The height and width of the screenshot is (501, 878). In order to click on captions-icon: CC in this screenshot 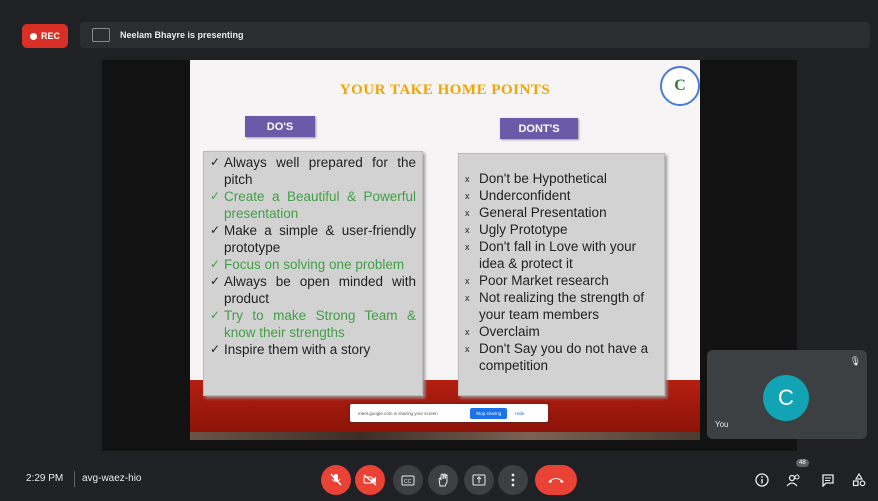, I will do `click(408, 480)`.